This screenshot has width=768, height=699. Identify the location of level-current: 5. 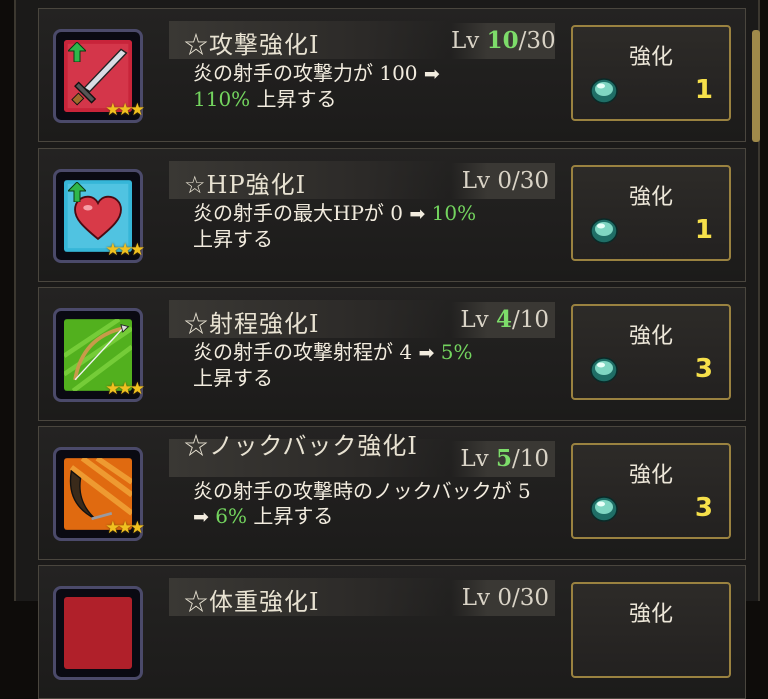
(503, 458).